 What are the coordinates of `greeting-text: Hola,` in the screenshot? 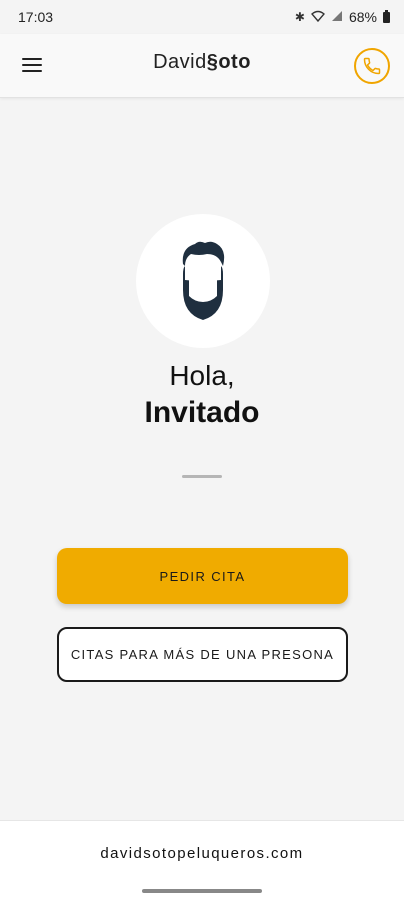 It's located at (202, 375).